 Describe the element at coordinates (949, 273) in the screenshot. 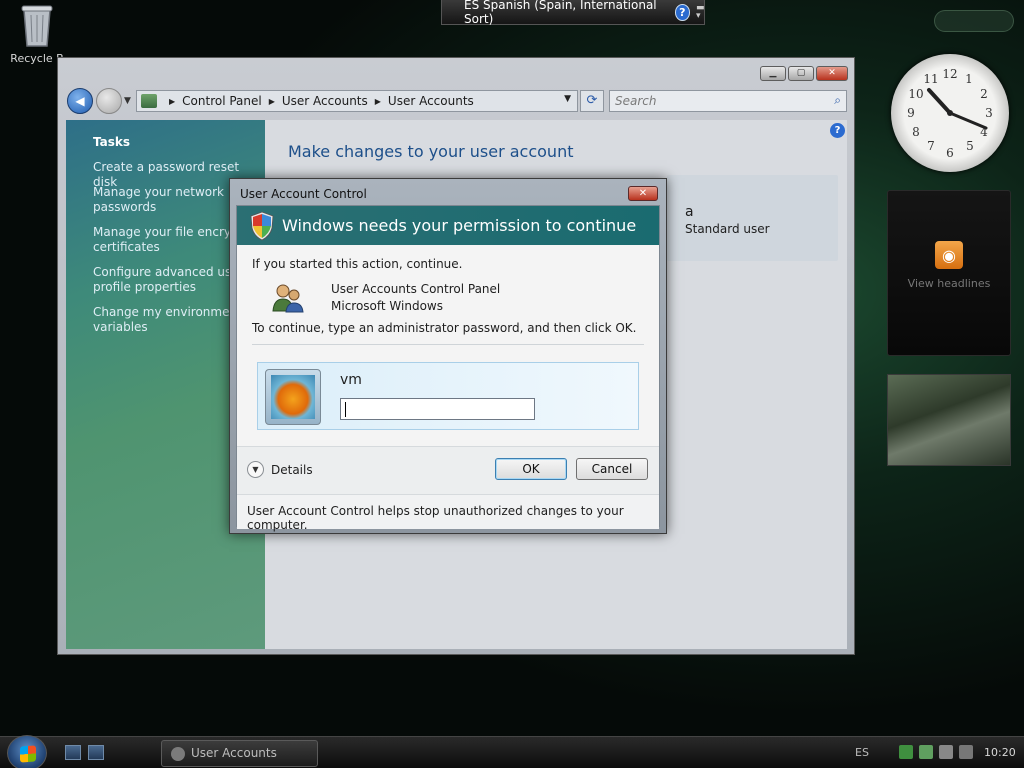

I see `feed-headlines-gadget: ◉ View headlines` at that location.